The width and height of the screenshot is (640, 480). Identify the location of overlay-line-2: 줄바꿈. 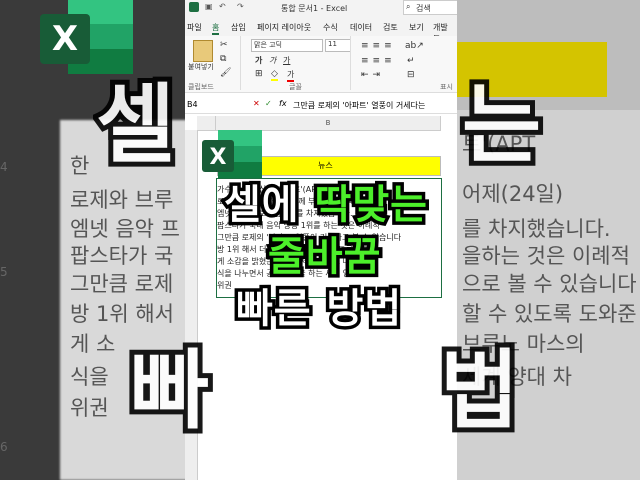
(323, 257).